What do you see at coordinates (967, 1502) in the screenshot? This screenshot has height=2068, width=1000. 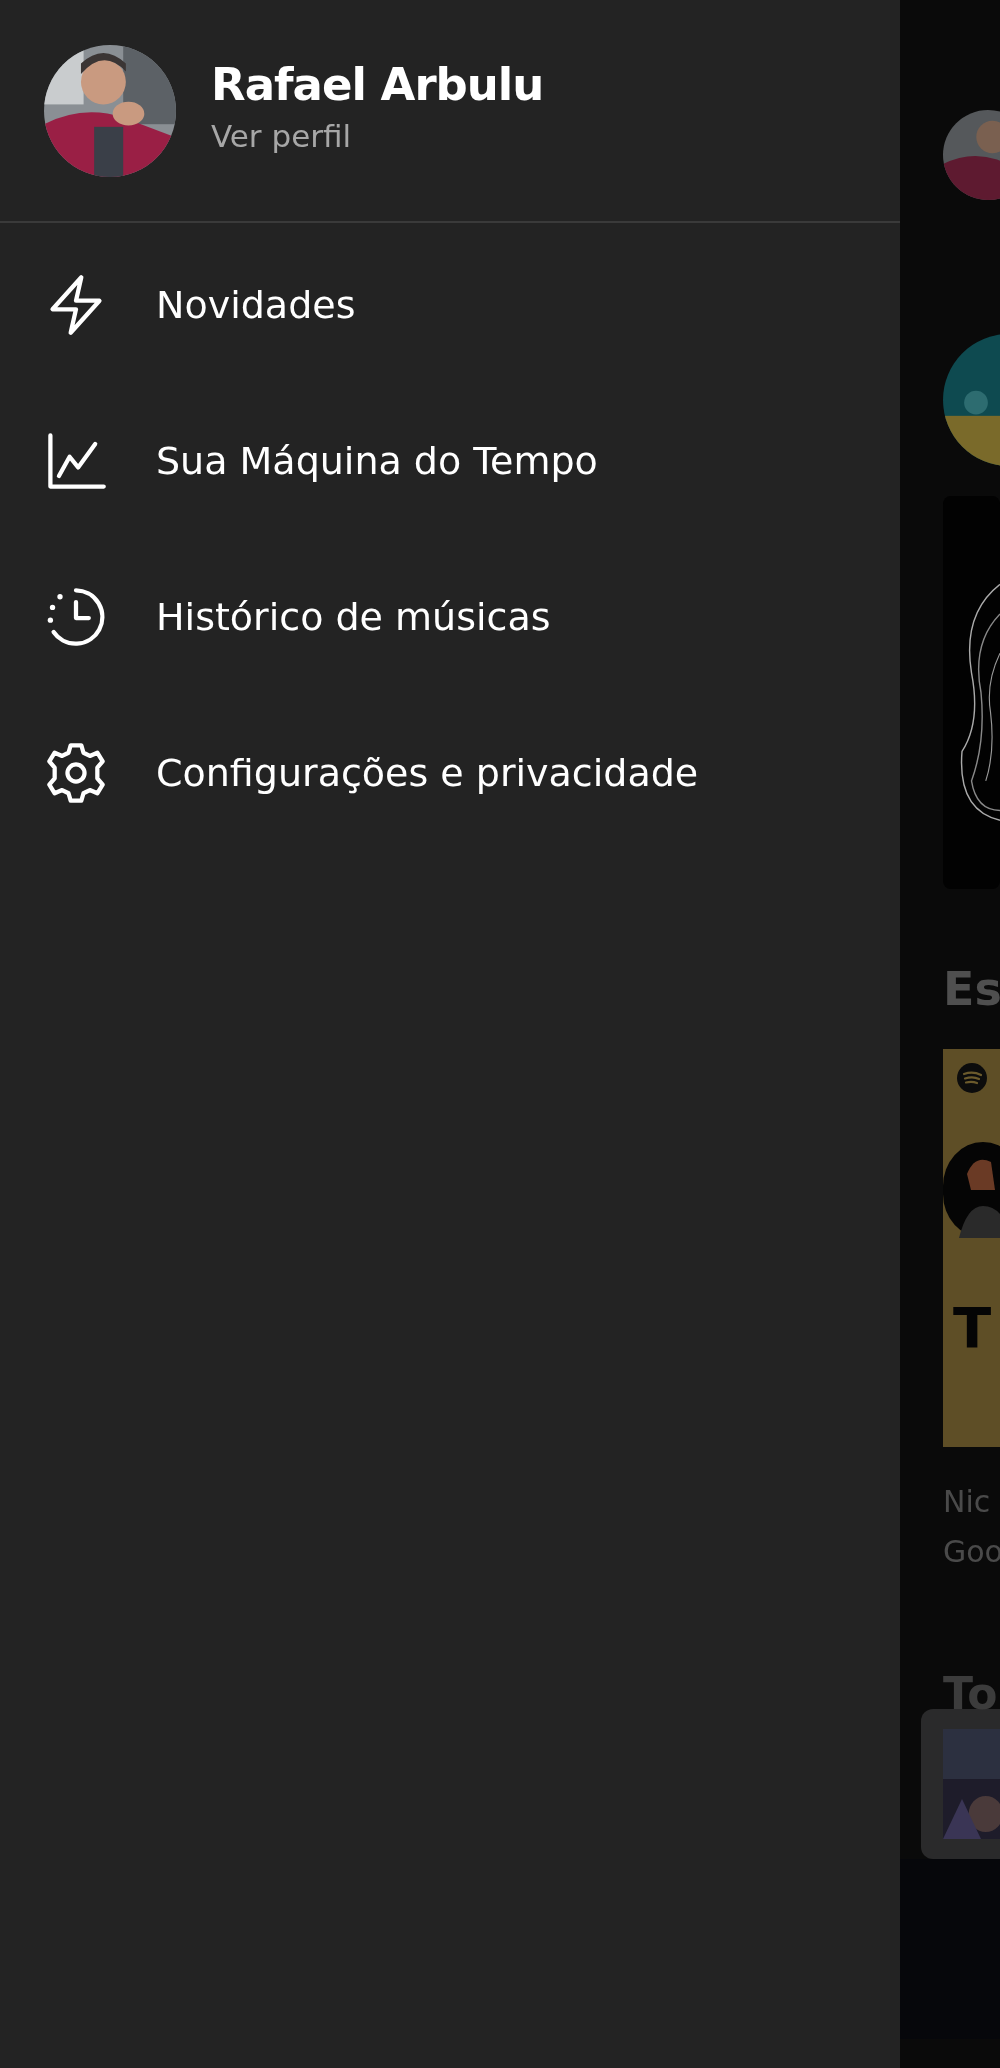 I see `card-subtitle: Nic` at bounding box center [967, 1502].